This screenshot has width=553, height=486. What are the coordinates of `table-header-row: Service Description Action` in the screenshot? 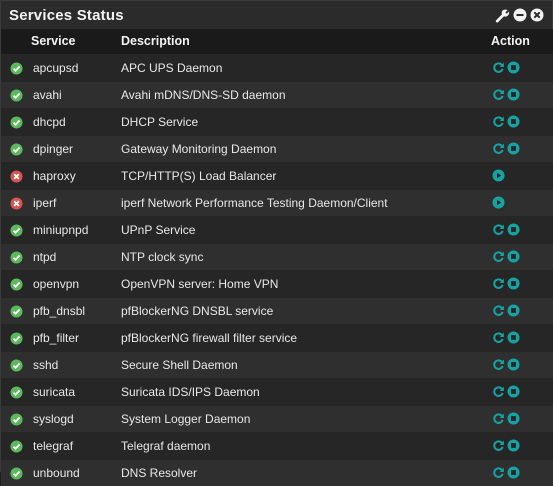 It's located at (277, 41).